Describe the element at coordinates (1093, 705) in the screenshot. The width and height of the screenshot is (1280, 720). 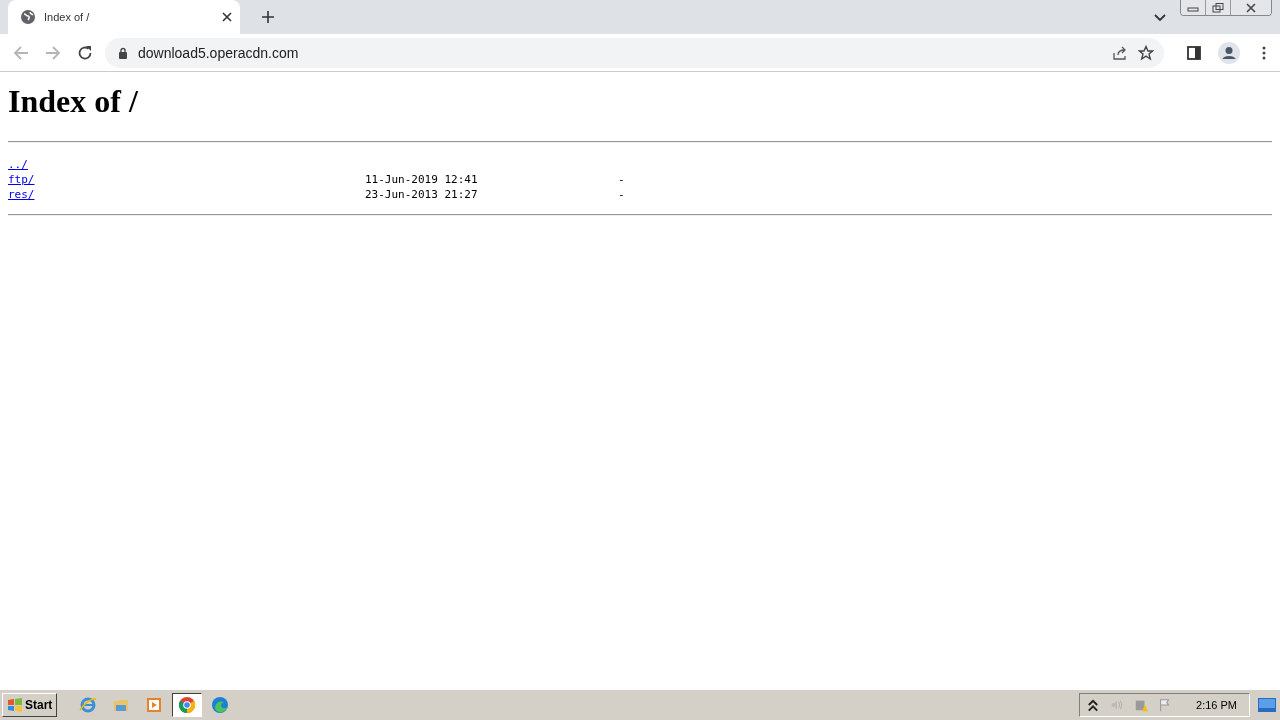
I see `chevron-up-icon` at that location.